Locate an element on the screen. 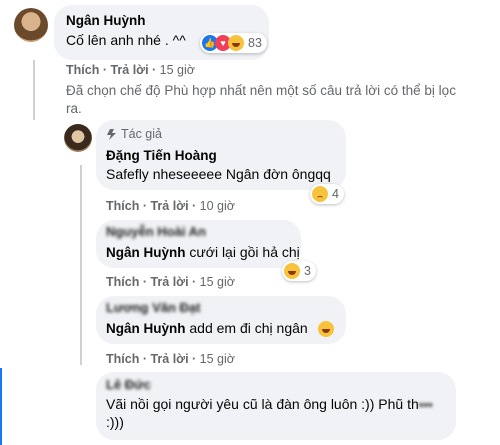 This screenshot has width=500, height=445. reaction-summary: 👍 ♥ 83 is located at coordinates (233, 43).